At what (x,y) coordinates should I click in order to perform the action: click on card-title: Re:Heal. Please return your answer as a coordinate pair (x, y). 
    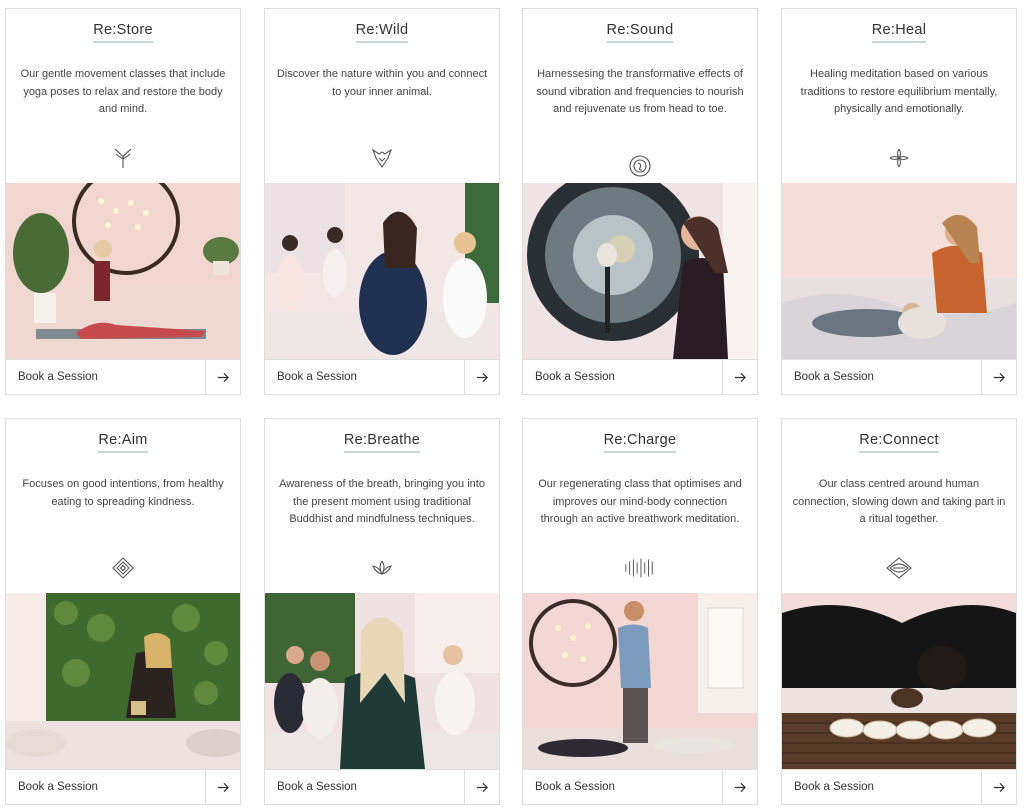
    Looking at the image, I should click on (899, 32).